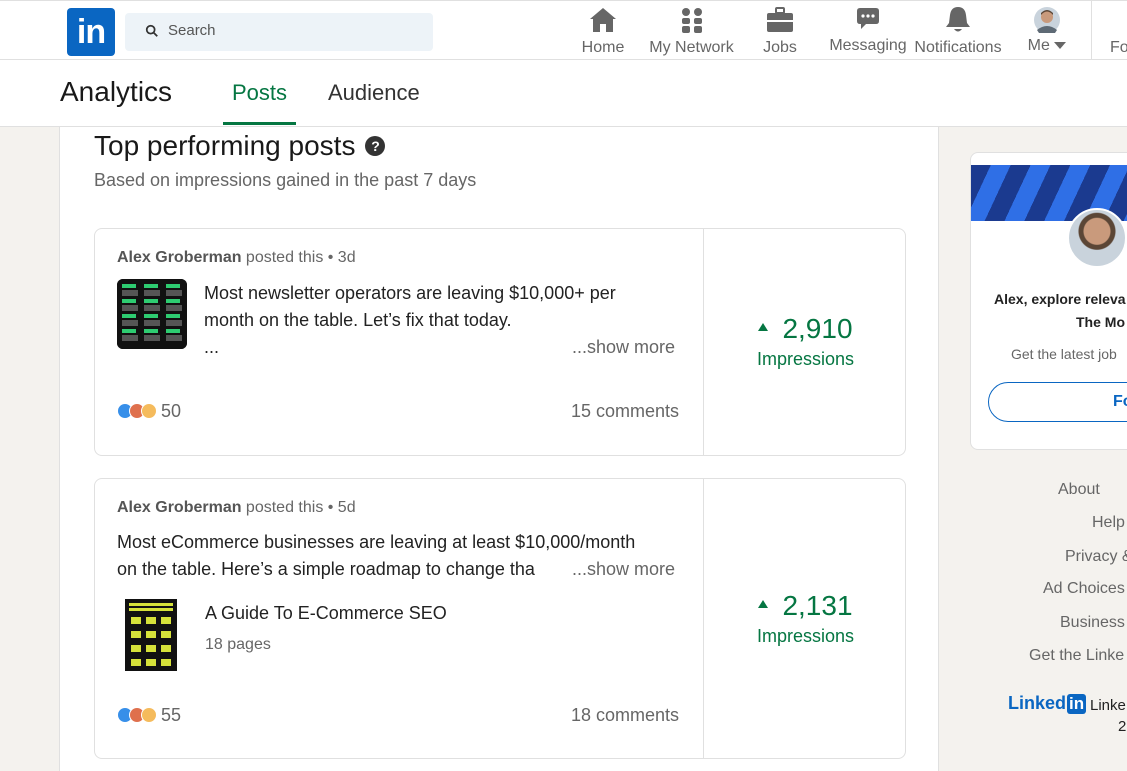 This screenshot has width=1127, height=771. What do you see at coordinates (1096, 557) in the screenshot?
I see `footer-link-privacy: Privacy &` at bounding box center [1096, 557].